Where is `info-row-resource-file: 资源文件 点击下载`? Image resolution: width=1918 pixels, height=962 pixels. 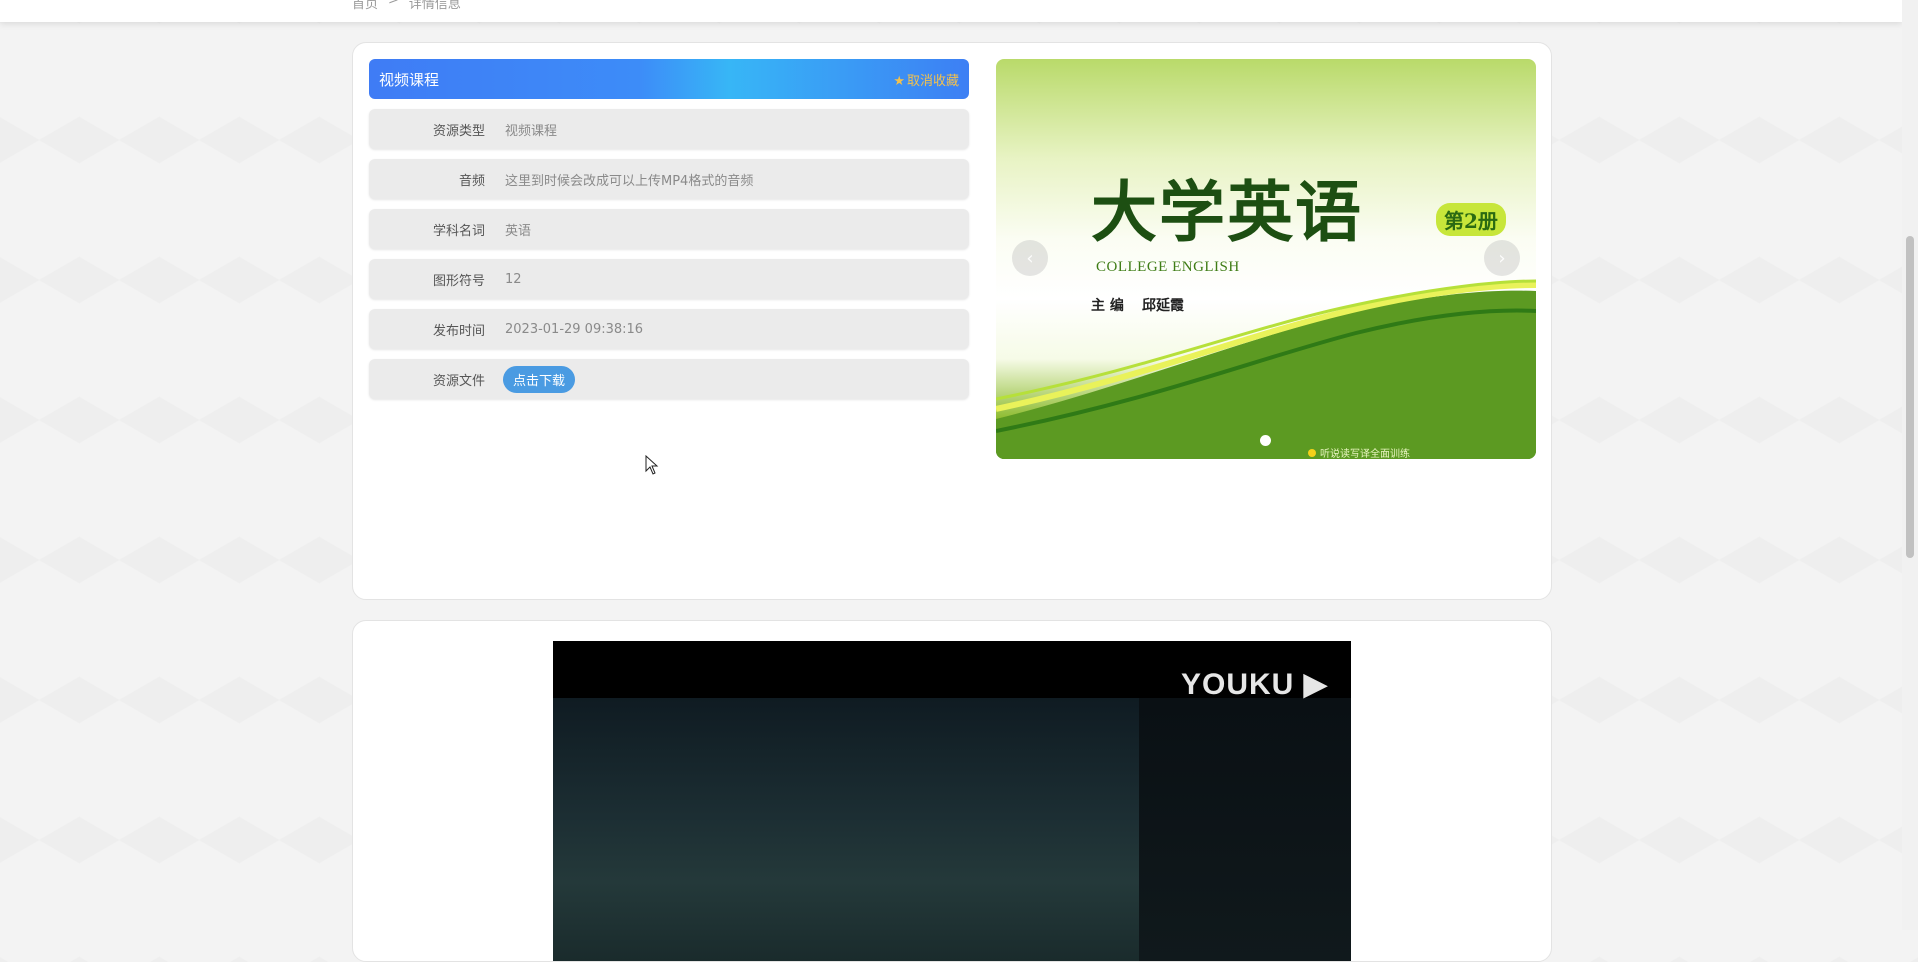
info-row-resource-file: 资源文件 点击下载 is located at coordinates (669, 379).